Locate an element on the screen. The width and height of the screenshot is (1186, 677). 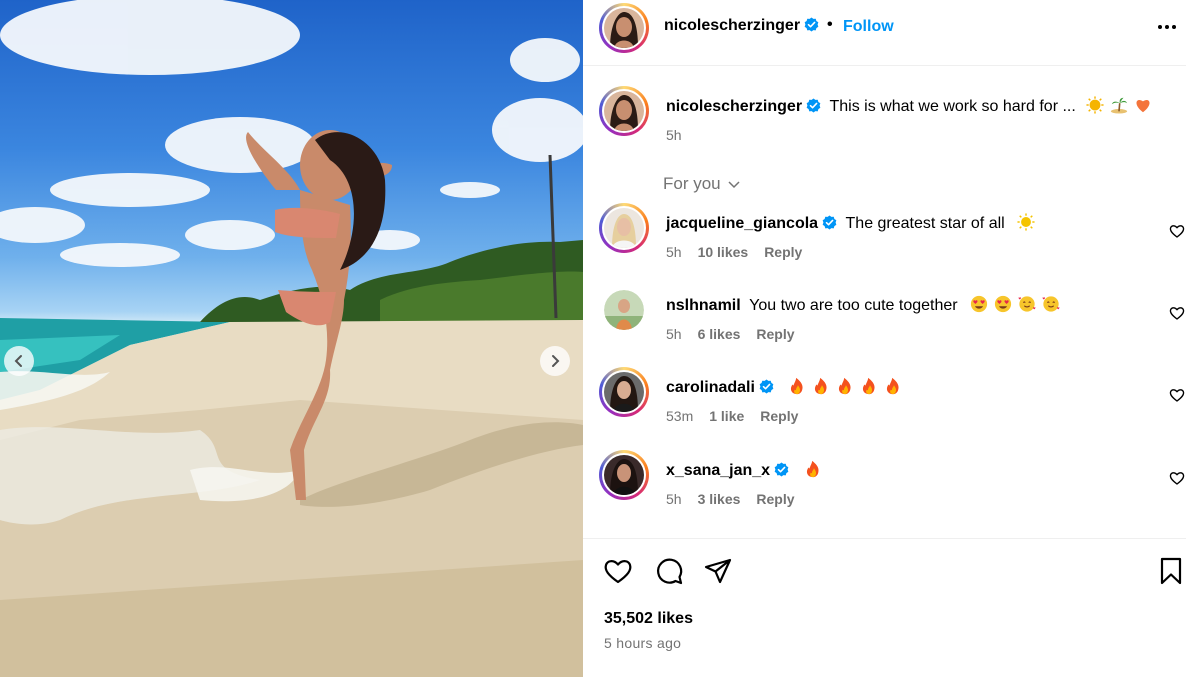
chevron-left-icon is located at coordinates (18, 361).